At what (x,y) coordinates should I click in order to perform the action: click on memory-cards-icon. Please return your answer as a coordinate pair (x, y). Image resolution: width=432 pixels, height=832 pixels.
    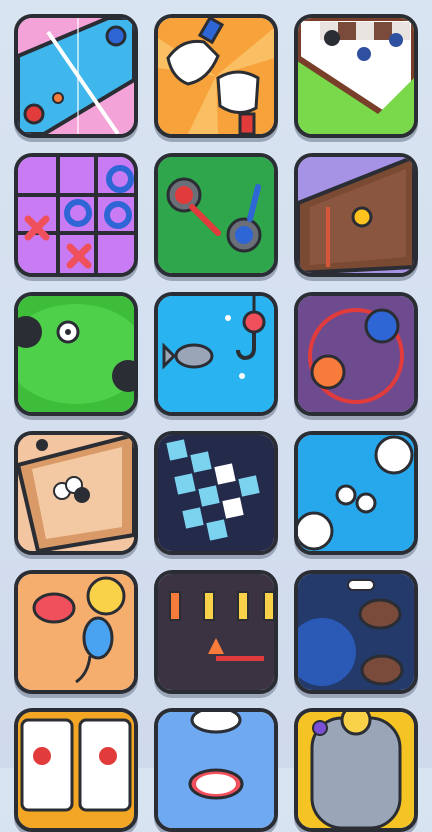
    Looking at the image, I should click on (216, 493).